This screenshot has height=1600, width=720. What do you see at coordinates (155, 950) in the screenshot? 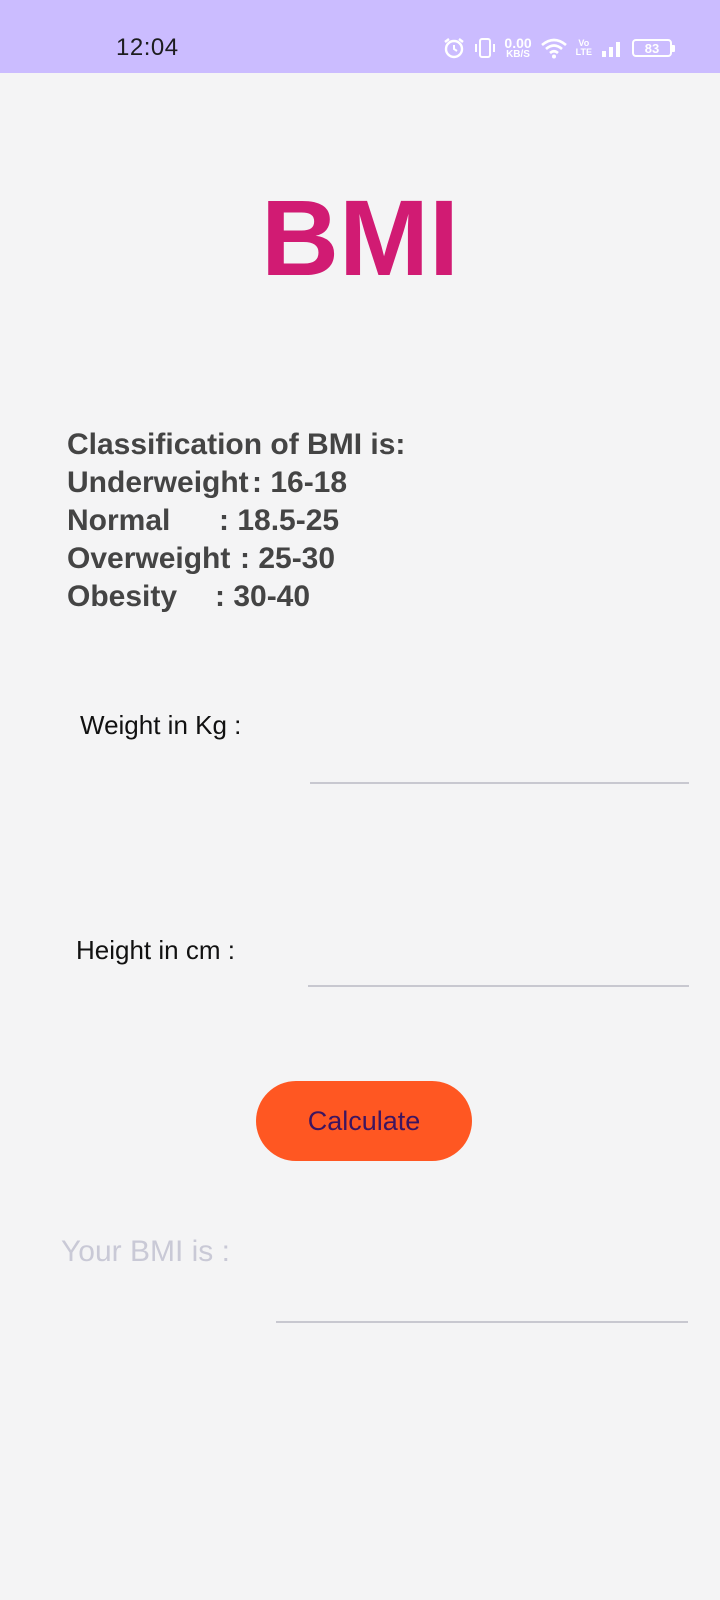
I see `height-label: Height in cm :` at bounding box center [155, 950].